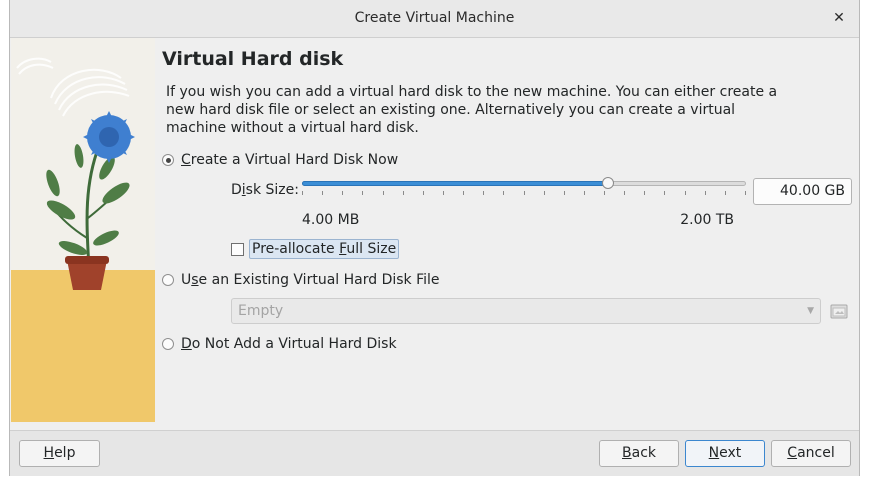 Image resolution: width=870 pixels, height=485 pixels. What do you see at coordinates (59, 453) in the screenshot?
I see `help-button: Help` at bounding box center [59, 453].